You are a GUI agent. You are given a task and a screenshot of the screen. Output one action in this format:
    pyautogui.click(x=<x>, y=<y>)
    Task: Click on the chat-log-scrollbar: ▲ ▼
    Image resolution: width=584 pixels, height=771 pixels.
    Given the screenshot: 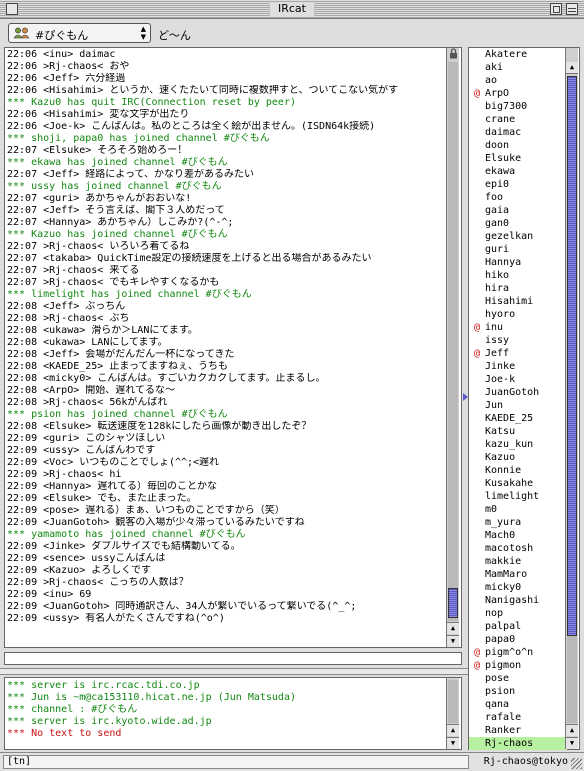 What is the action you would take?
    pyautogui.click(x=452, y=347)
    